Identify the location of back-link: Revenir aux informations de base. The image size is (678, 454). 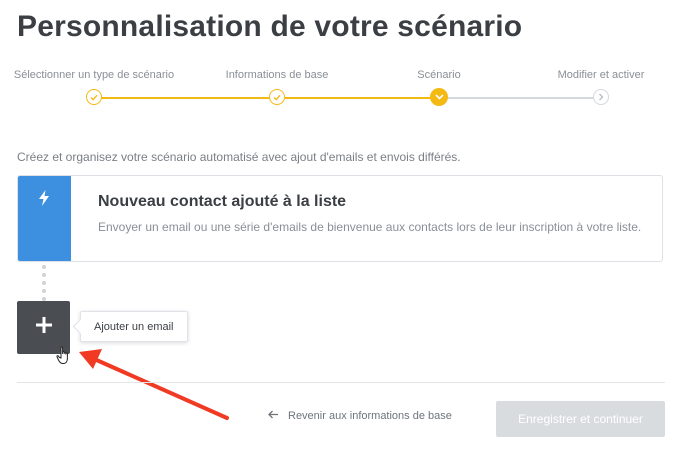
(360, 416).